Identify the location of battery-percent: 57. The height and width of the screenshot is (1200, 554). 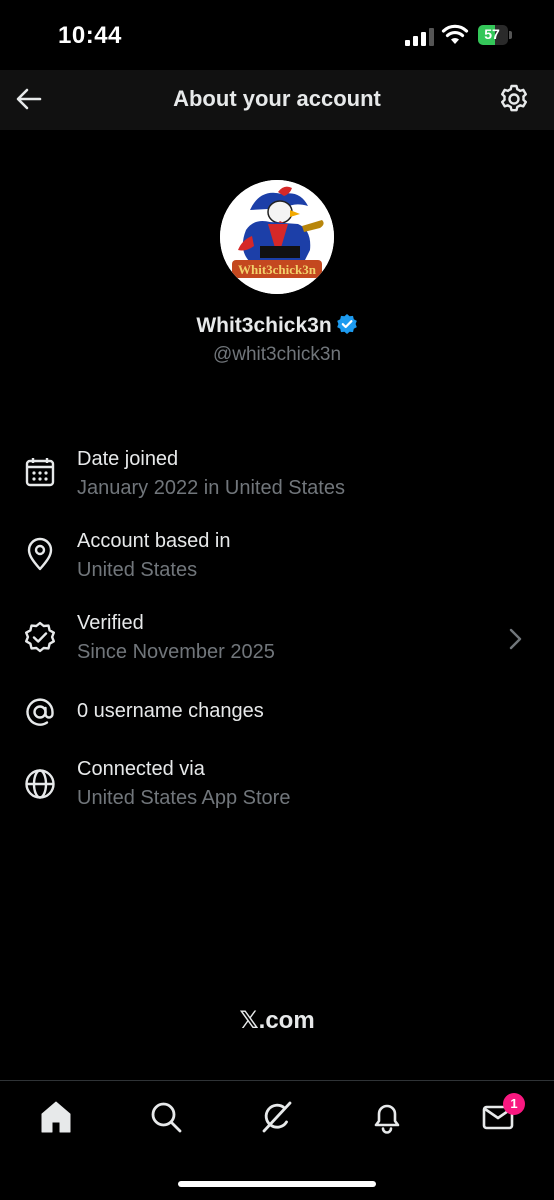
(492, 34).